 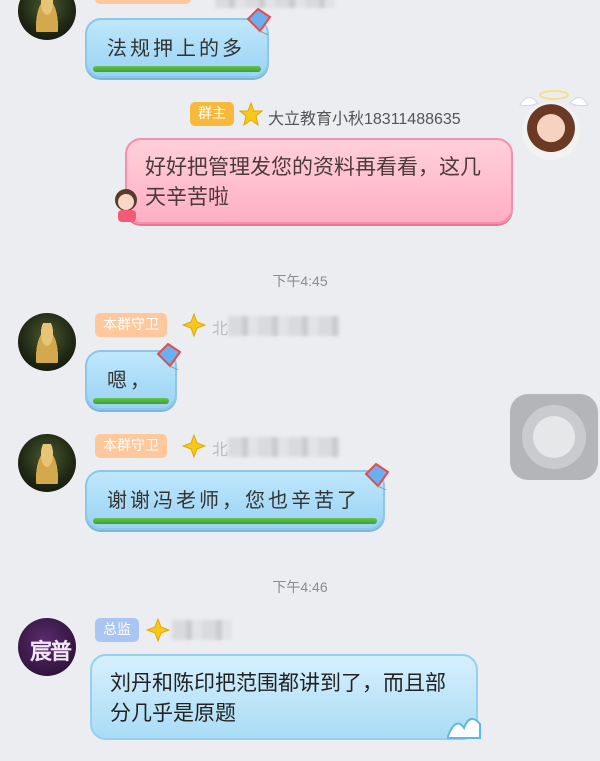 What do you see at coordinates (126, 205) in the screenshot?
I see `cartoon-girl-icon` at bounding box center [126, 205].